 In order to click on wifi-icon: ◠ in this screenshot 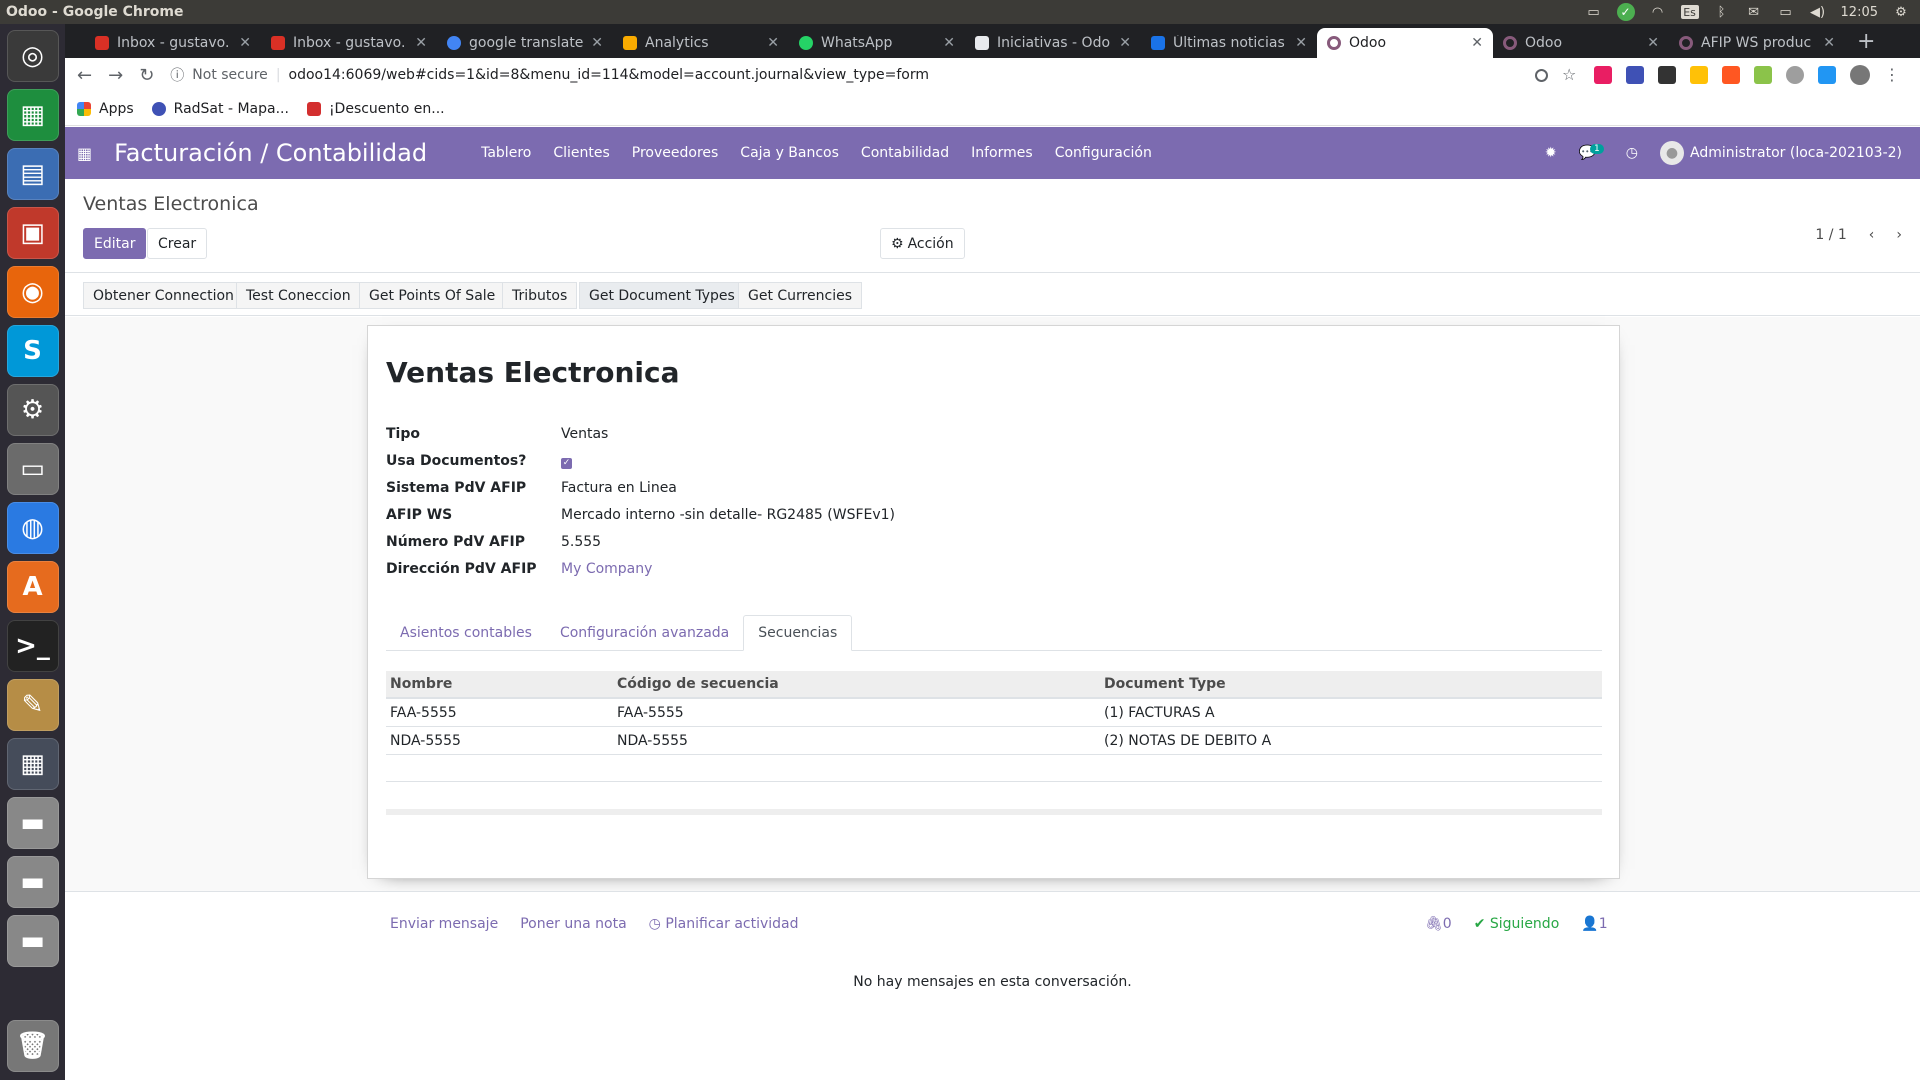, I will do `click(1658, 12)`.